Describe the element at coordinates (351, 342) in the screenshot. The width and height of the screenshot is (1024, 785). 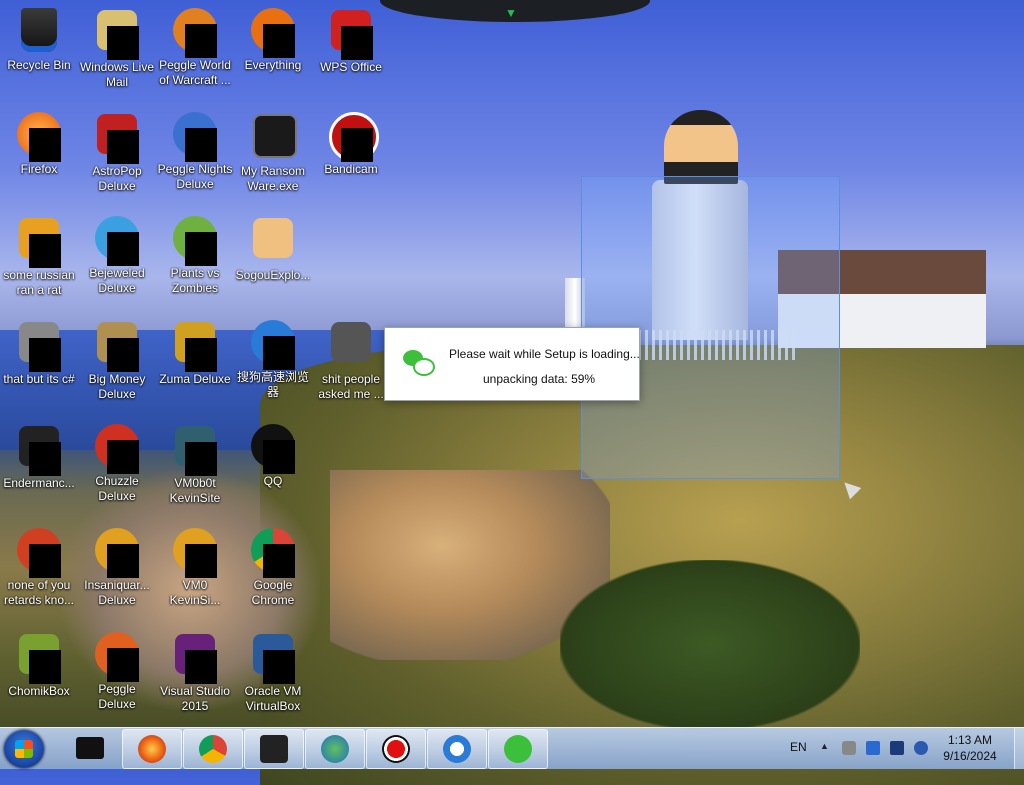
I see `folder-icon` at that location.